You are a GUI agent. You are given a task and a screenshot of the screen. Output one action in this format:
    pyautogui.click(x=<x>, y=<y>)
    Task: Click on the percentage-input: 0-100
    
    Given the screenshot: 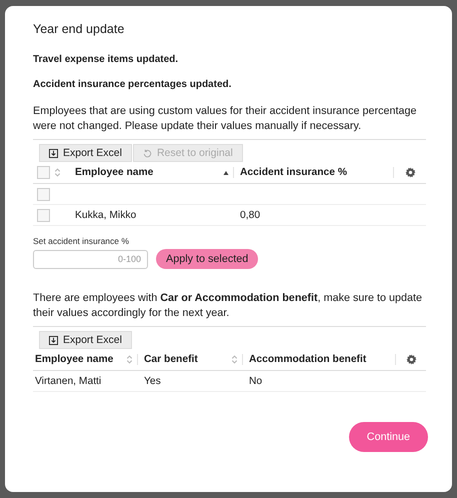 What is the action you would take?
    pyautogui.click(x=90, y=259)
    